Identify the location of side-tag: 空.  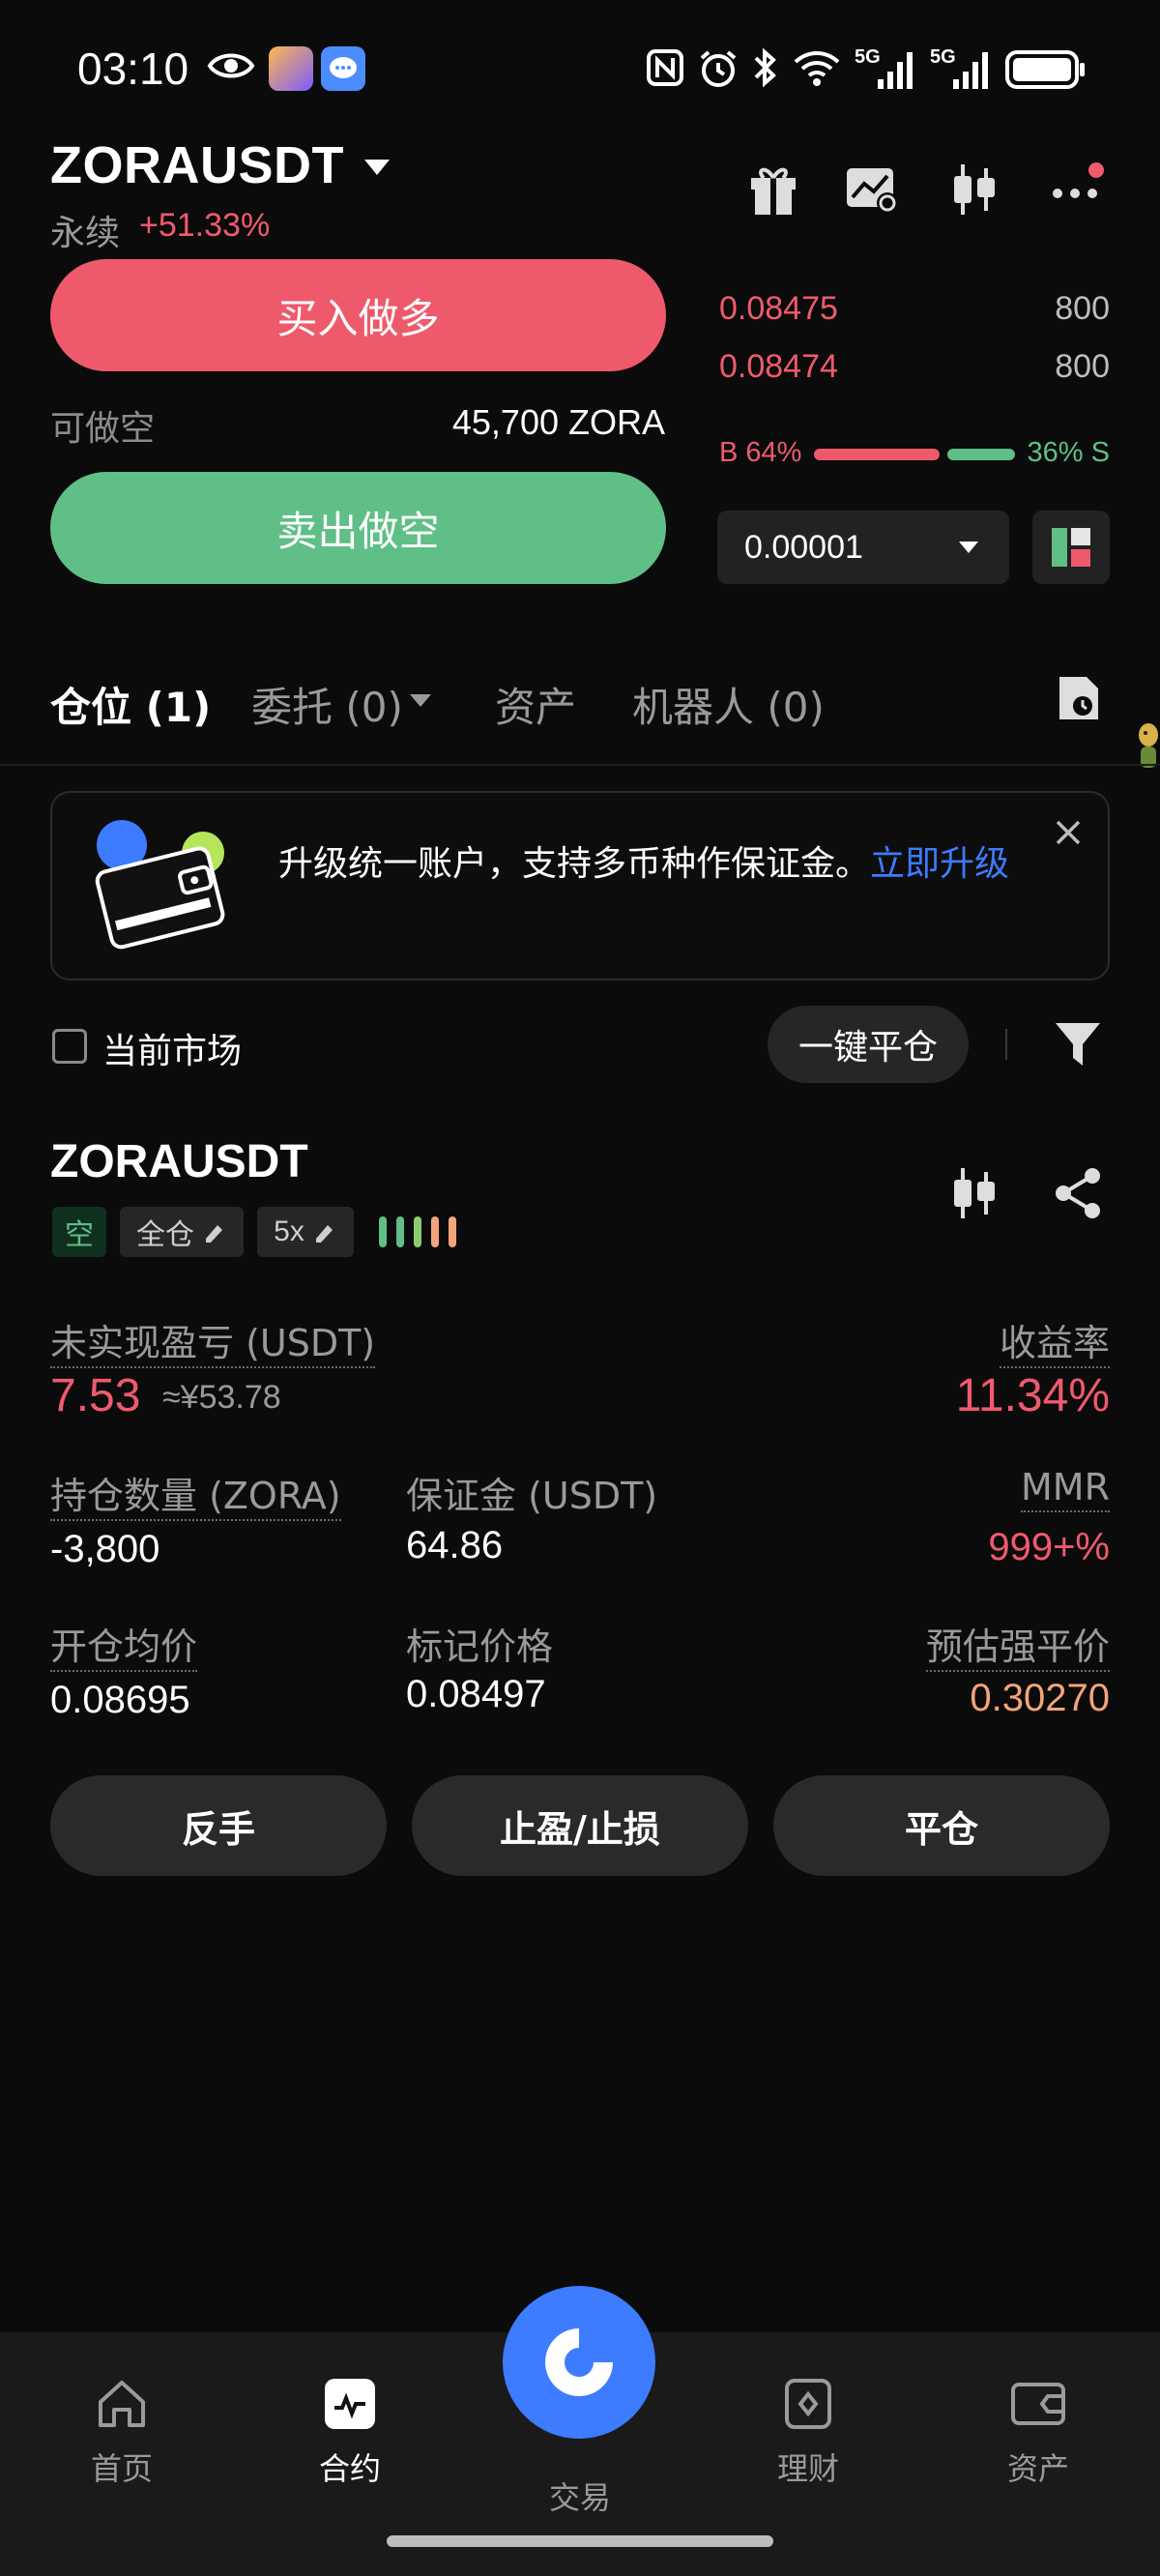
(79, 1232).